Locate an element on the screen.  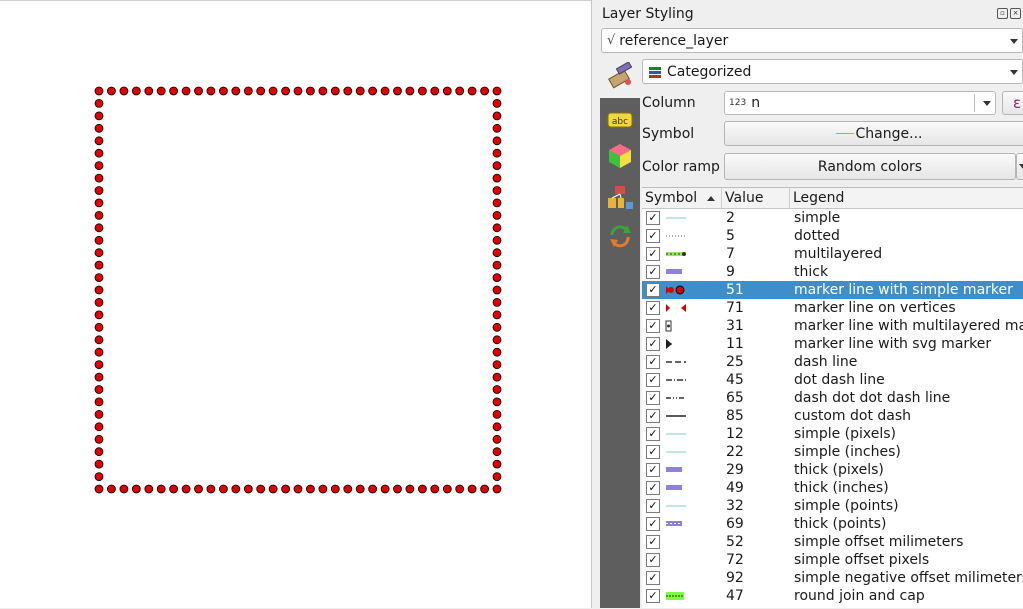
layer-combo: √ reference_layer is located at coordinates (812, 40).